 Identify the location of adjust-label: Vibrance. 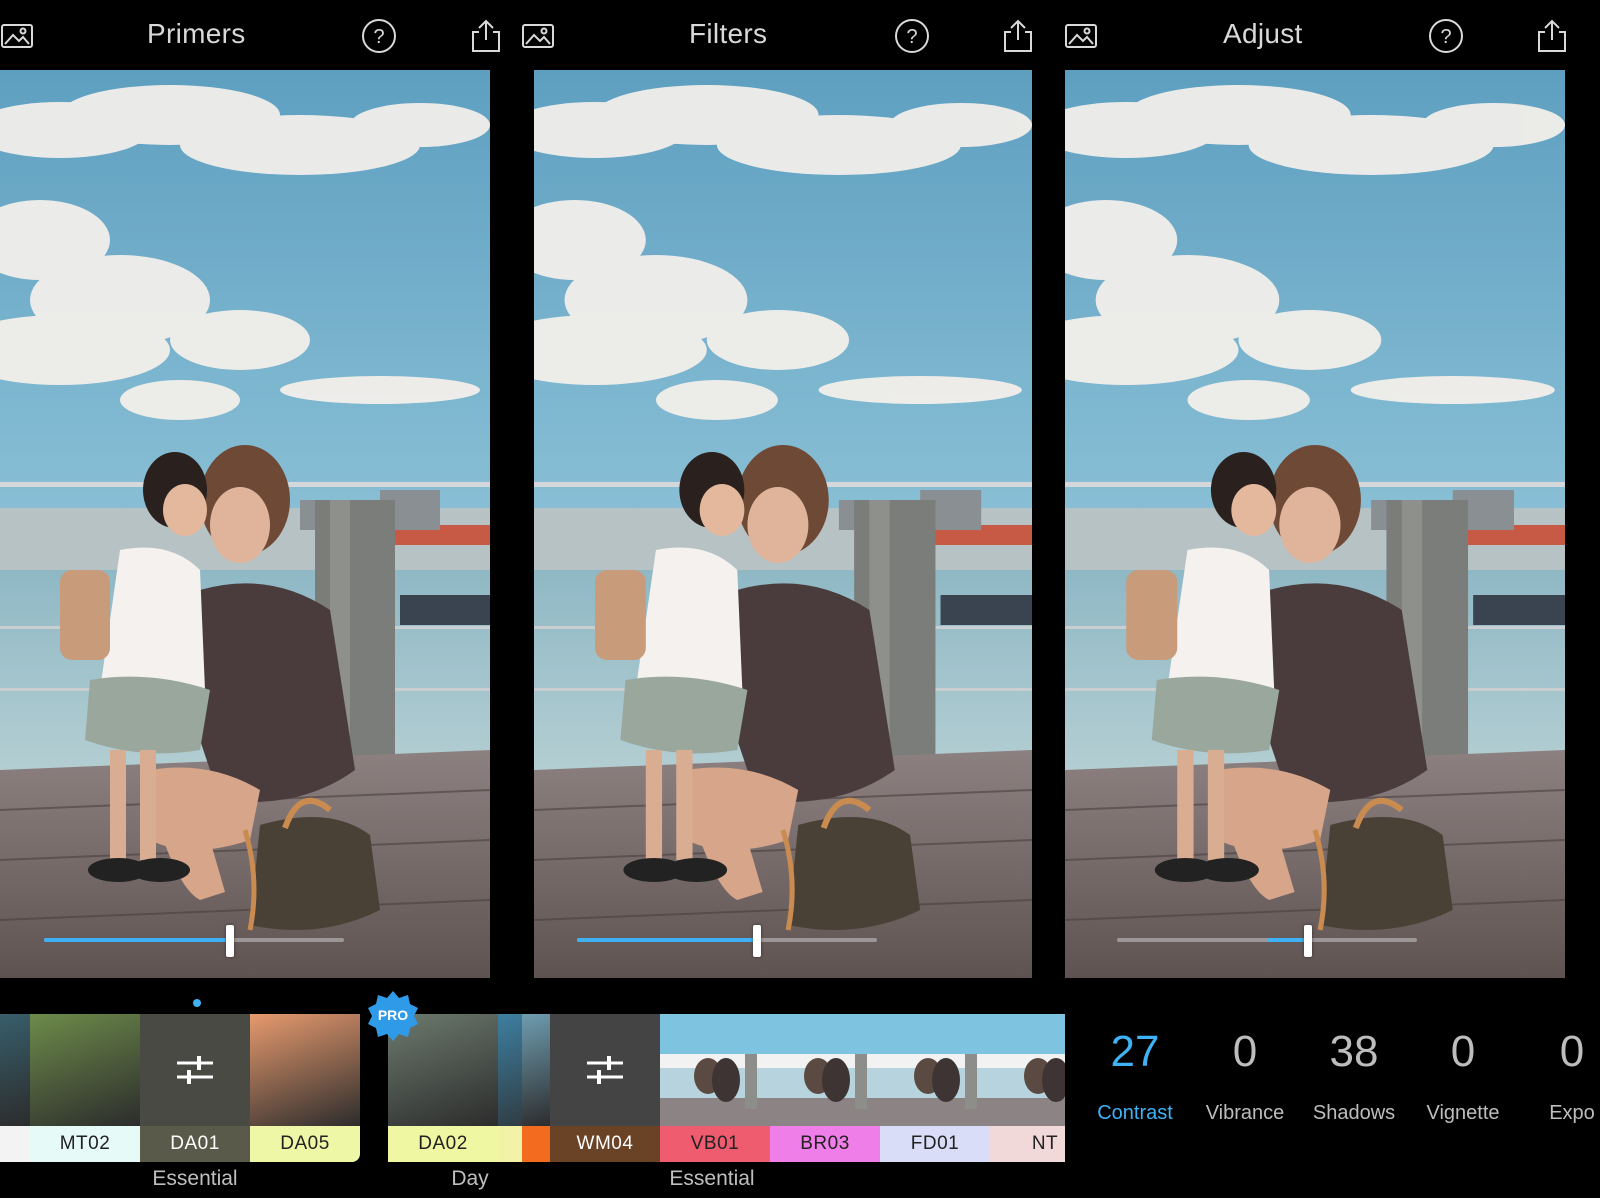
(1245, 1113).